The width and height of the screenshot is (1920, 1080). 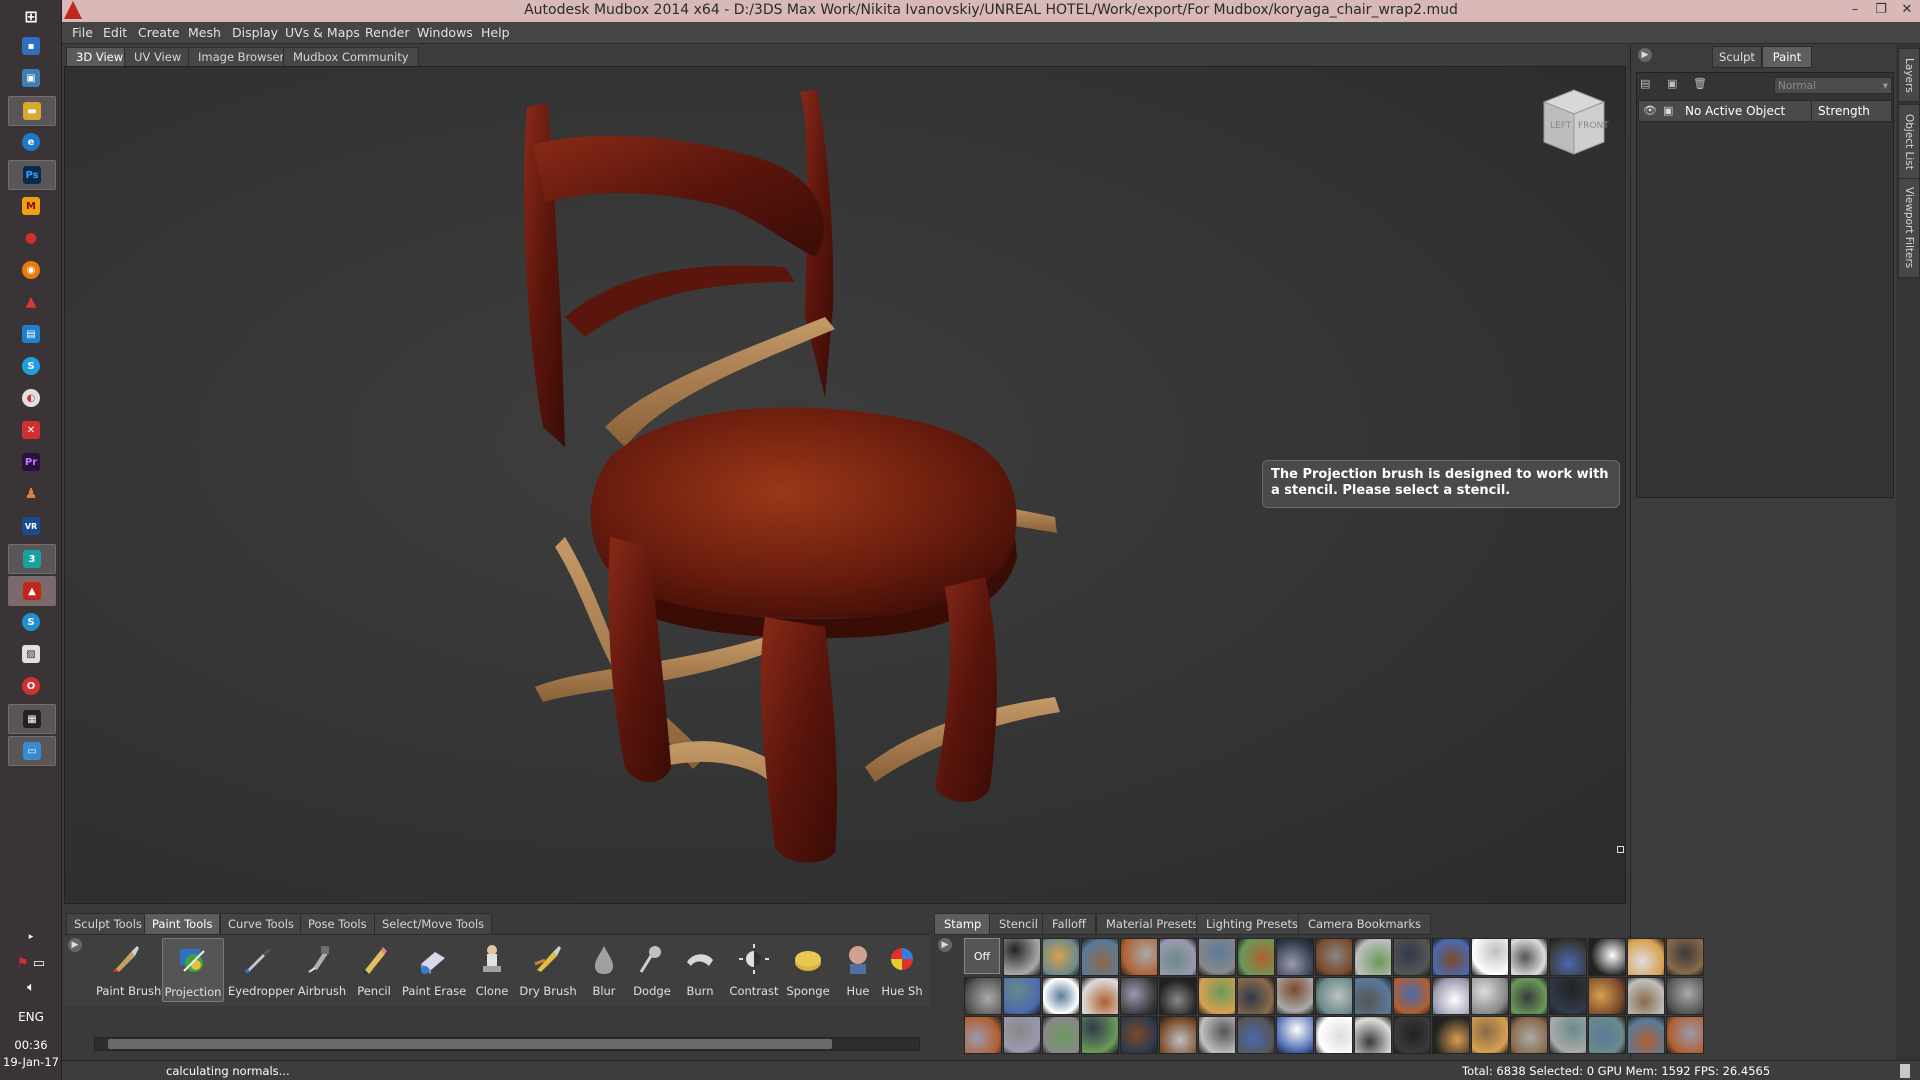 What do you see at coordinates (31, 238) in the screenshot?
I see `taskbar-app-record: ●` at bounding box center [31, 238].